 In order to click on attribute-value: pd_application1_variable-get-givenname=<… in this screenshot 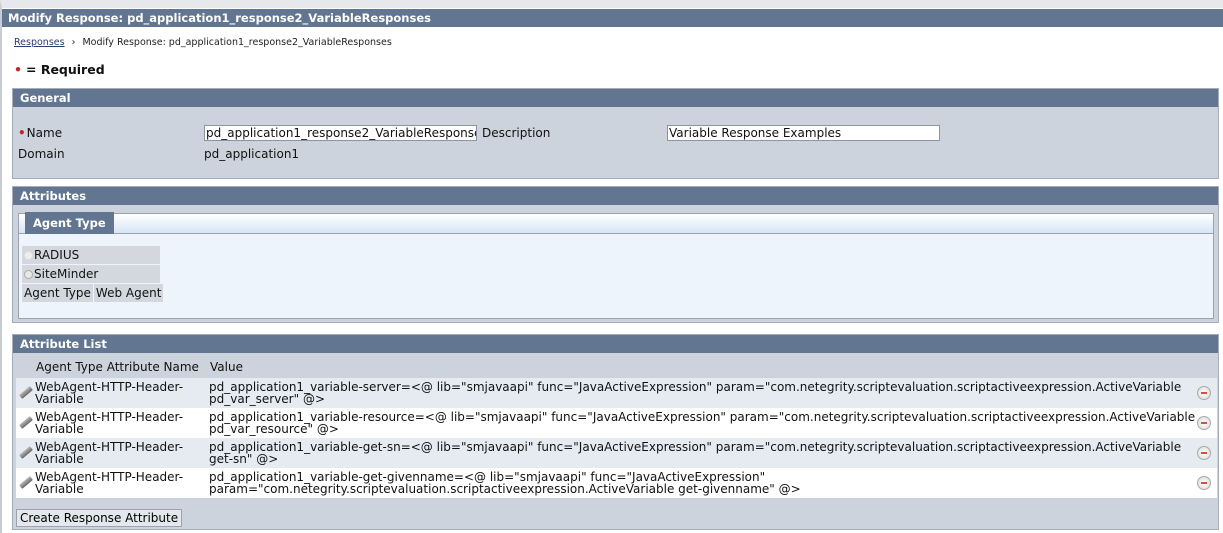, I will do `click(505, 483)`.